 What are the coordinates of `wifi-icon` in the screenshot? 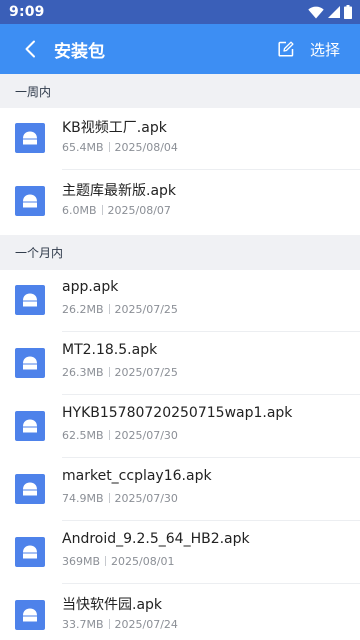 It's located at (316, 12).